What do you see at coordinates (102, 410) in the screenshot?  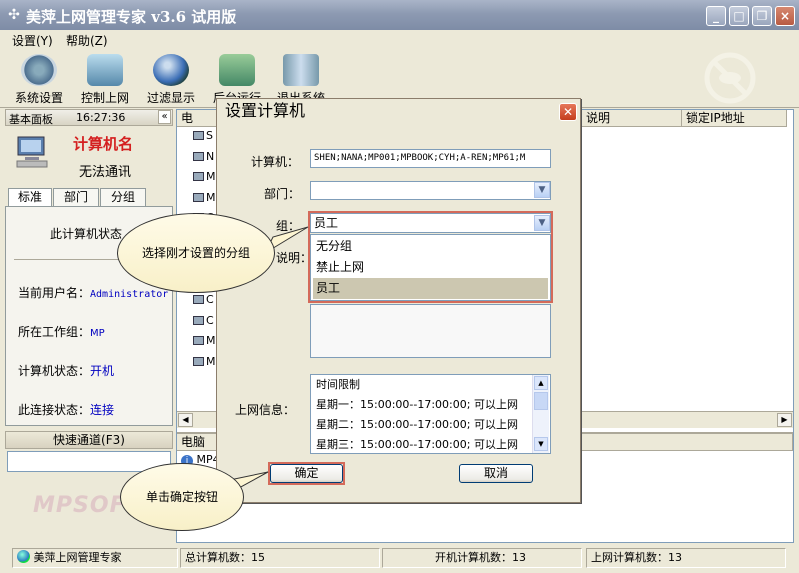 I see `connection-state-value: 连接` at bounding box center [102, 410].